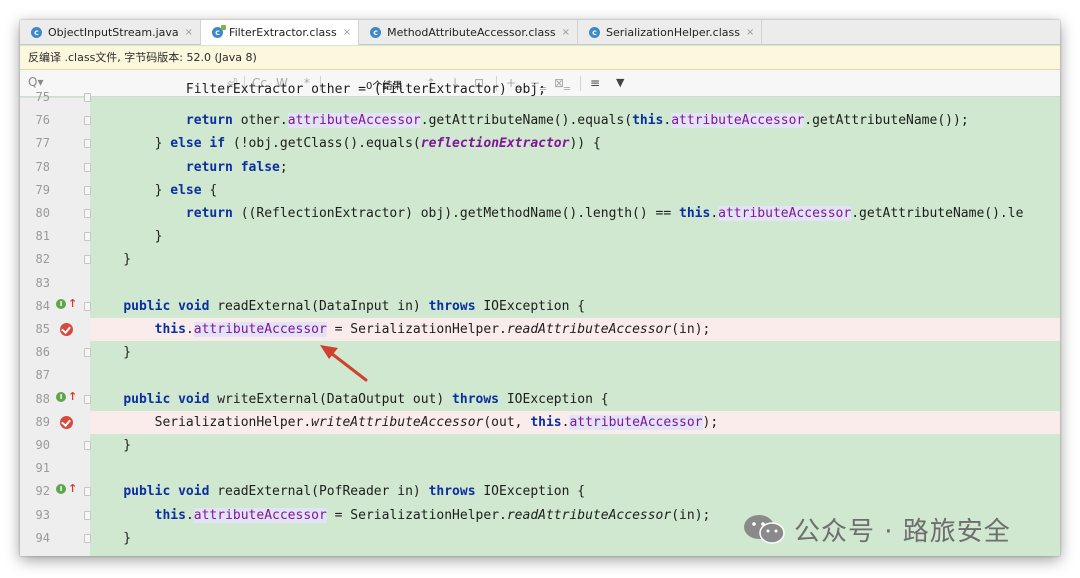 Image resolution: width=1080 pixels, height=578 pixels. I want to click on code-token: )) {, so click(585, 144).